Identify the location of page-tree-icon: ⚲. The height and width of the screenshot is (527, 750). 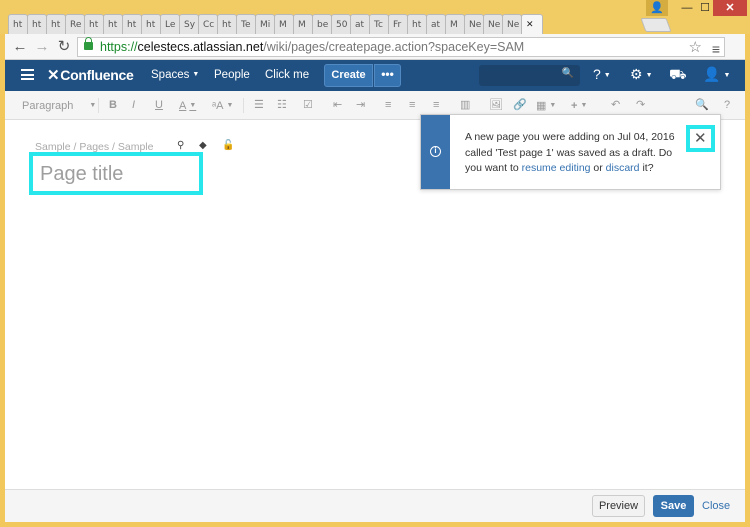
(180, 145).